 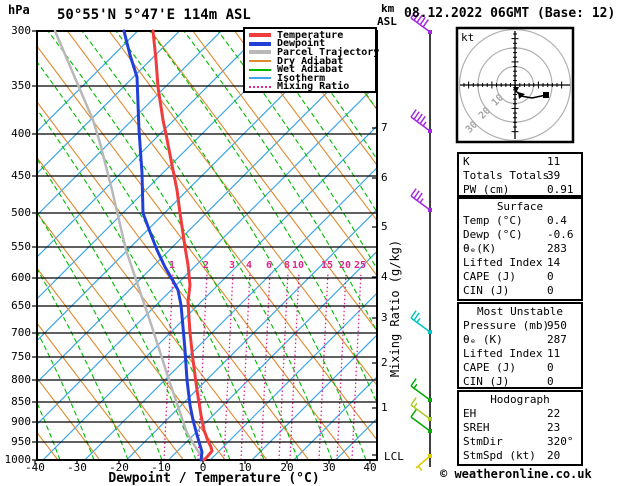 What do you see at coordinates (557, 325) in the screenshot?
I see `stats-value: 950` at bounding box center [557, 325].